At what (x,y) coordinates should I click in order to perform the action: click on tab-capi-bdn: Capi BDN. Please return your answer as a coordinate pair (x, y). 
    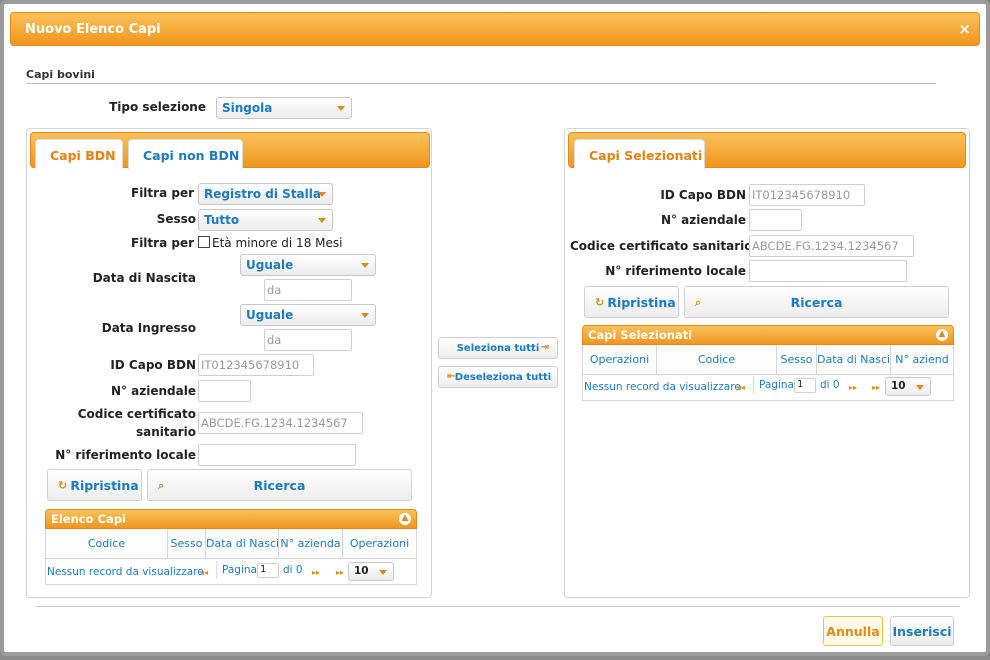
    Looking at the image, I should click on (79, 154).